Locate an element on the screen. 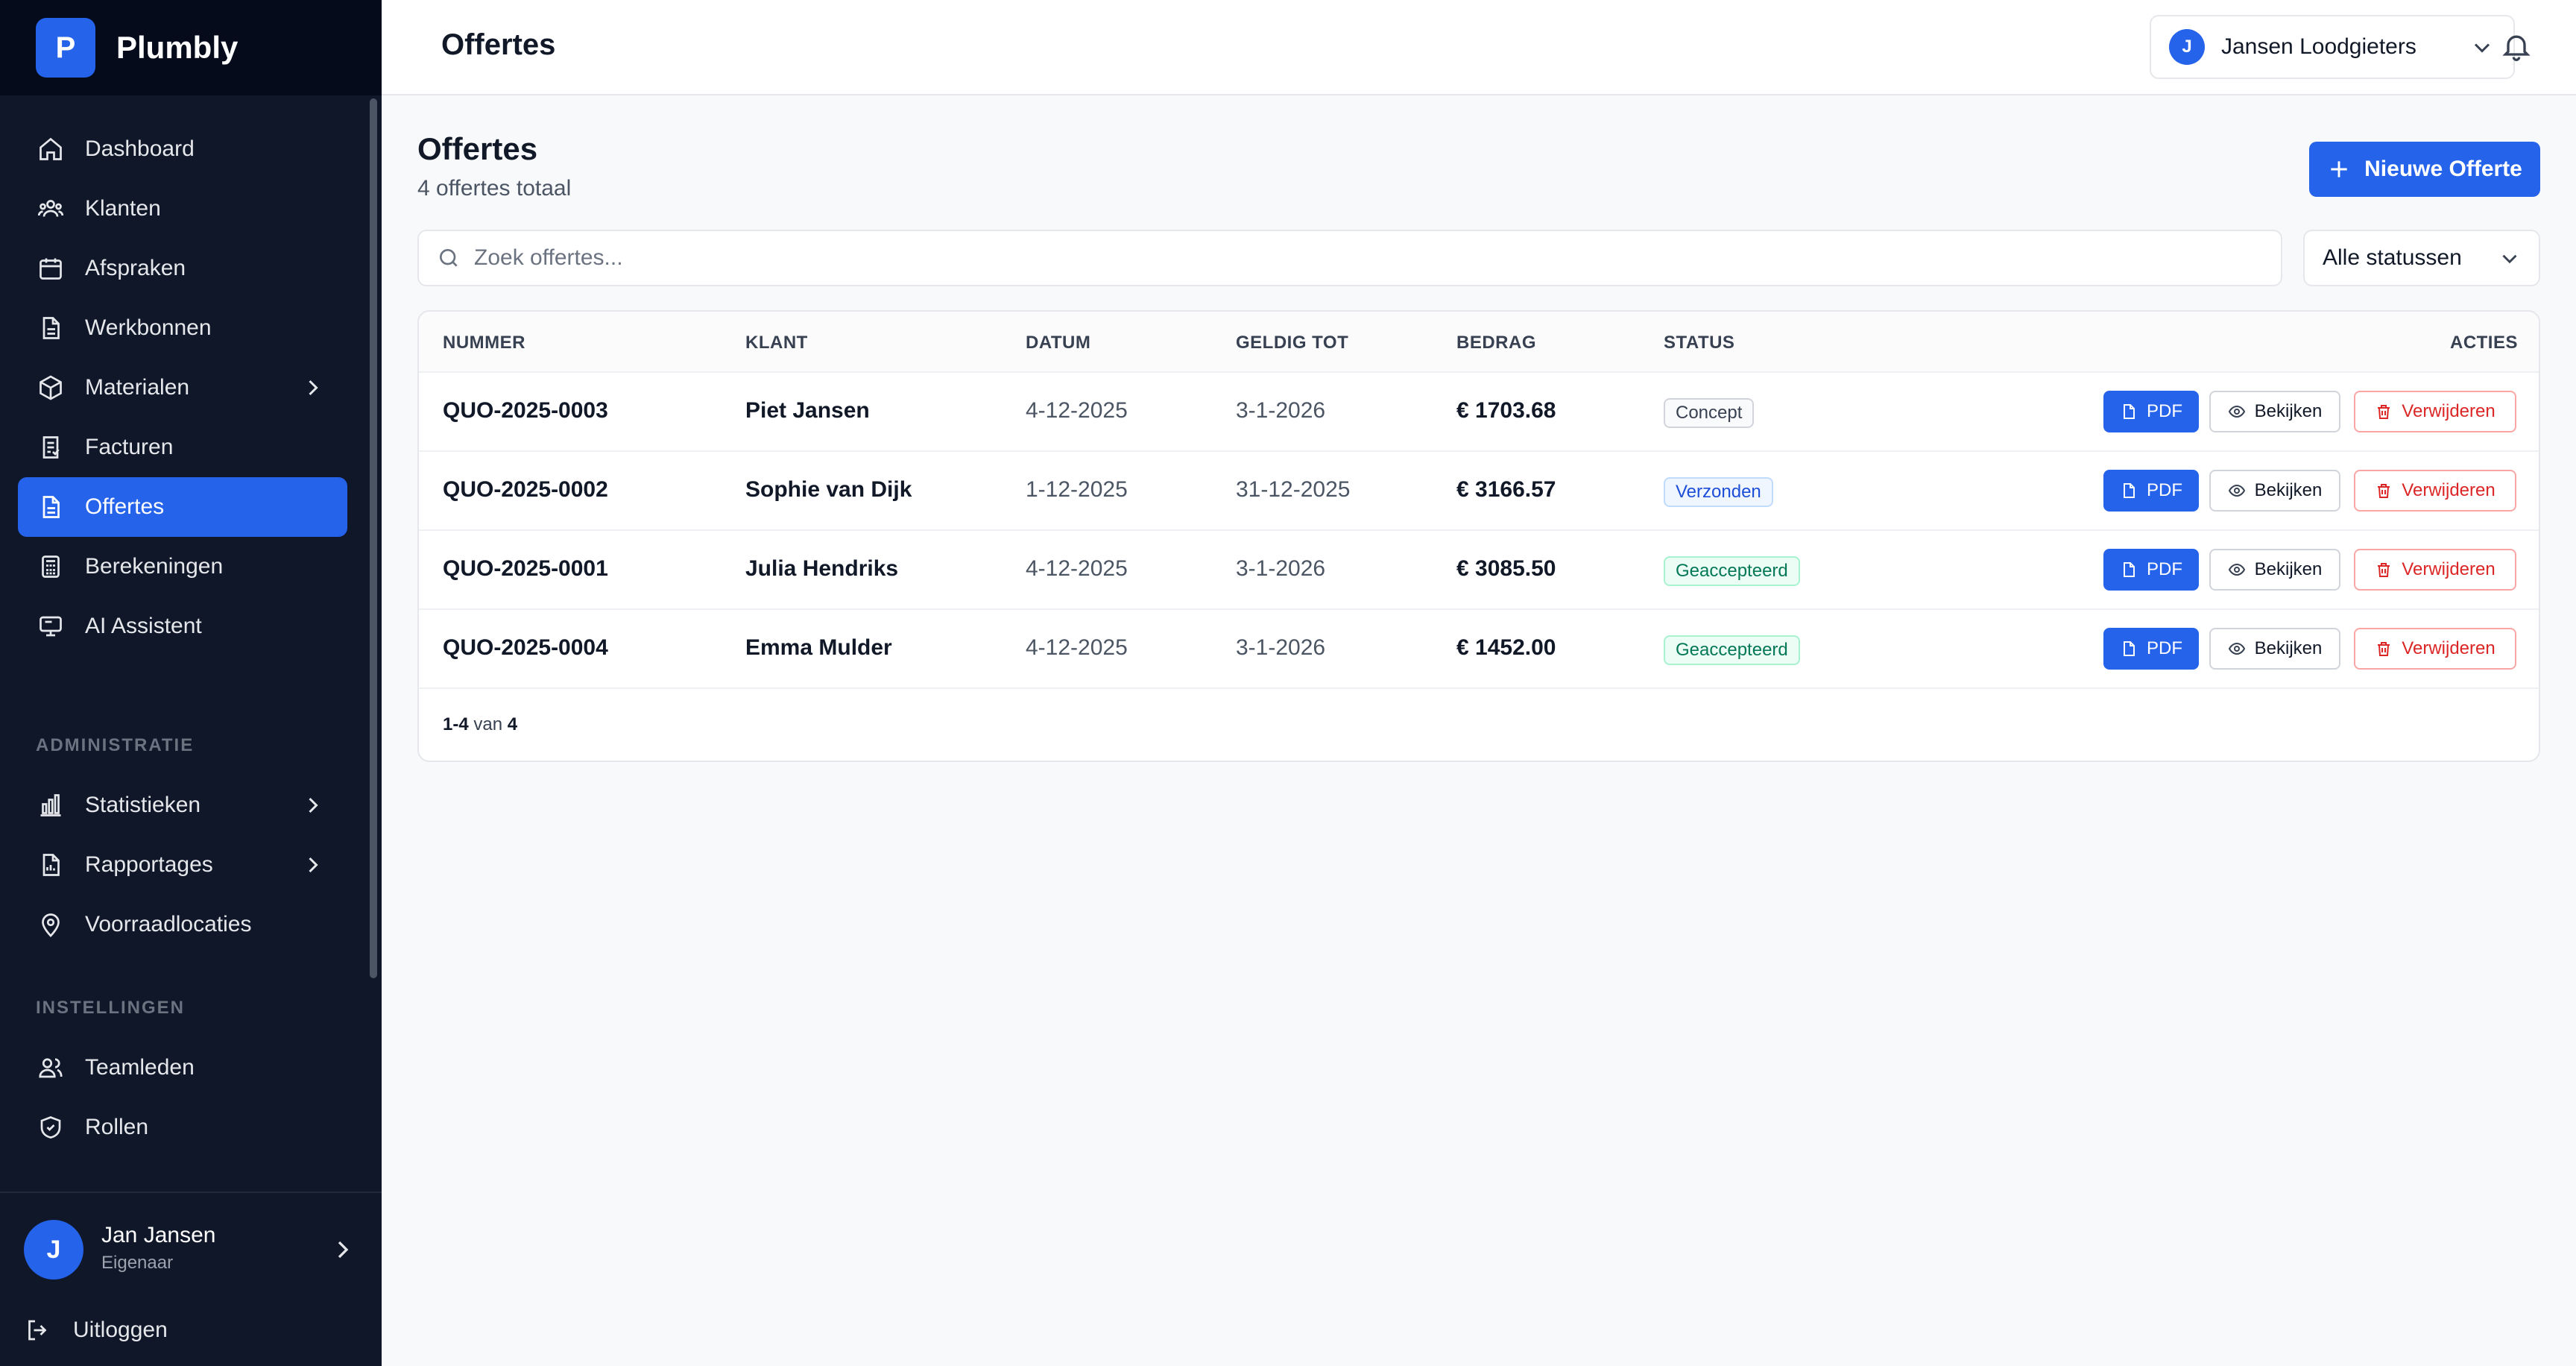 Image resolution: width=2576 pixels, height=1366 pixels. section-administratie: ADMINISTRATIE is located at coordinates (115, 745).